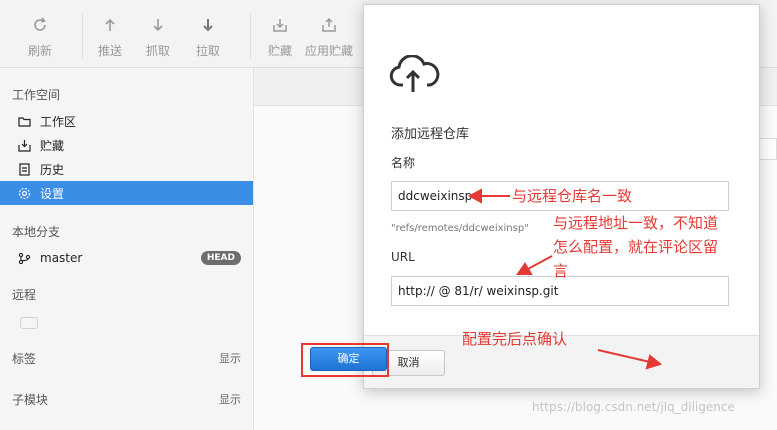 The width and height of the screenshot is (777, 430). I want to click on gear-icon, so click(24, 193).